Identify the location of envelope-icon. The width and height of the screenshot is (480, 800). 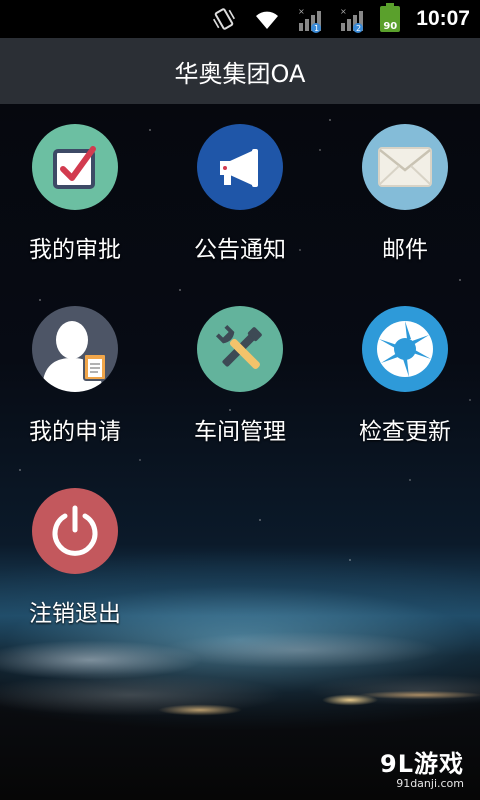
(405, 167).